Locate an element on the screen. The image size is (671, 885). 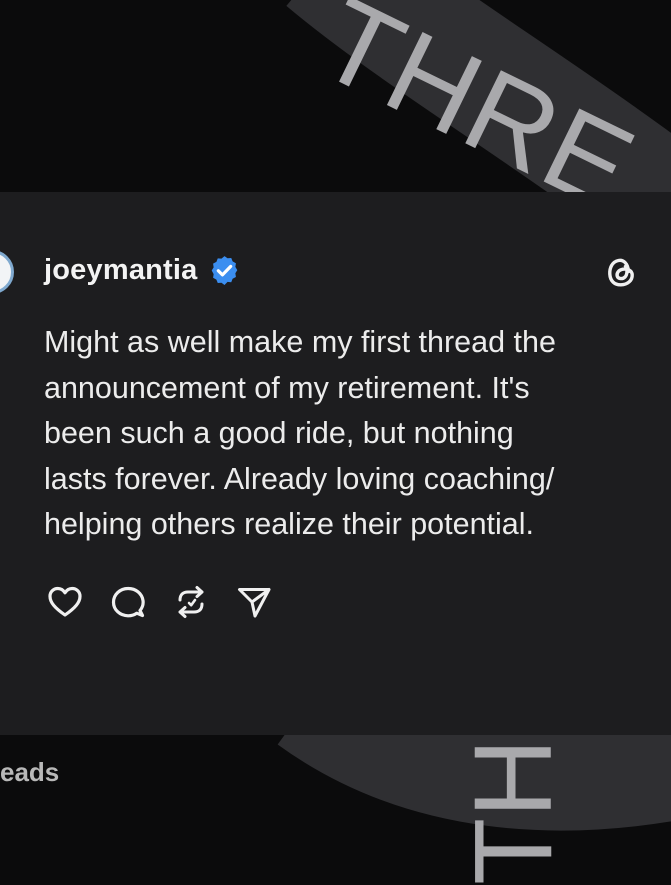
threads-logo-icon is located at coordinates (621, 272).